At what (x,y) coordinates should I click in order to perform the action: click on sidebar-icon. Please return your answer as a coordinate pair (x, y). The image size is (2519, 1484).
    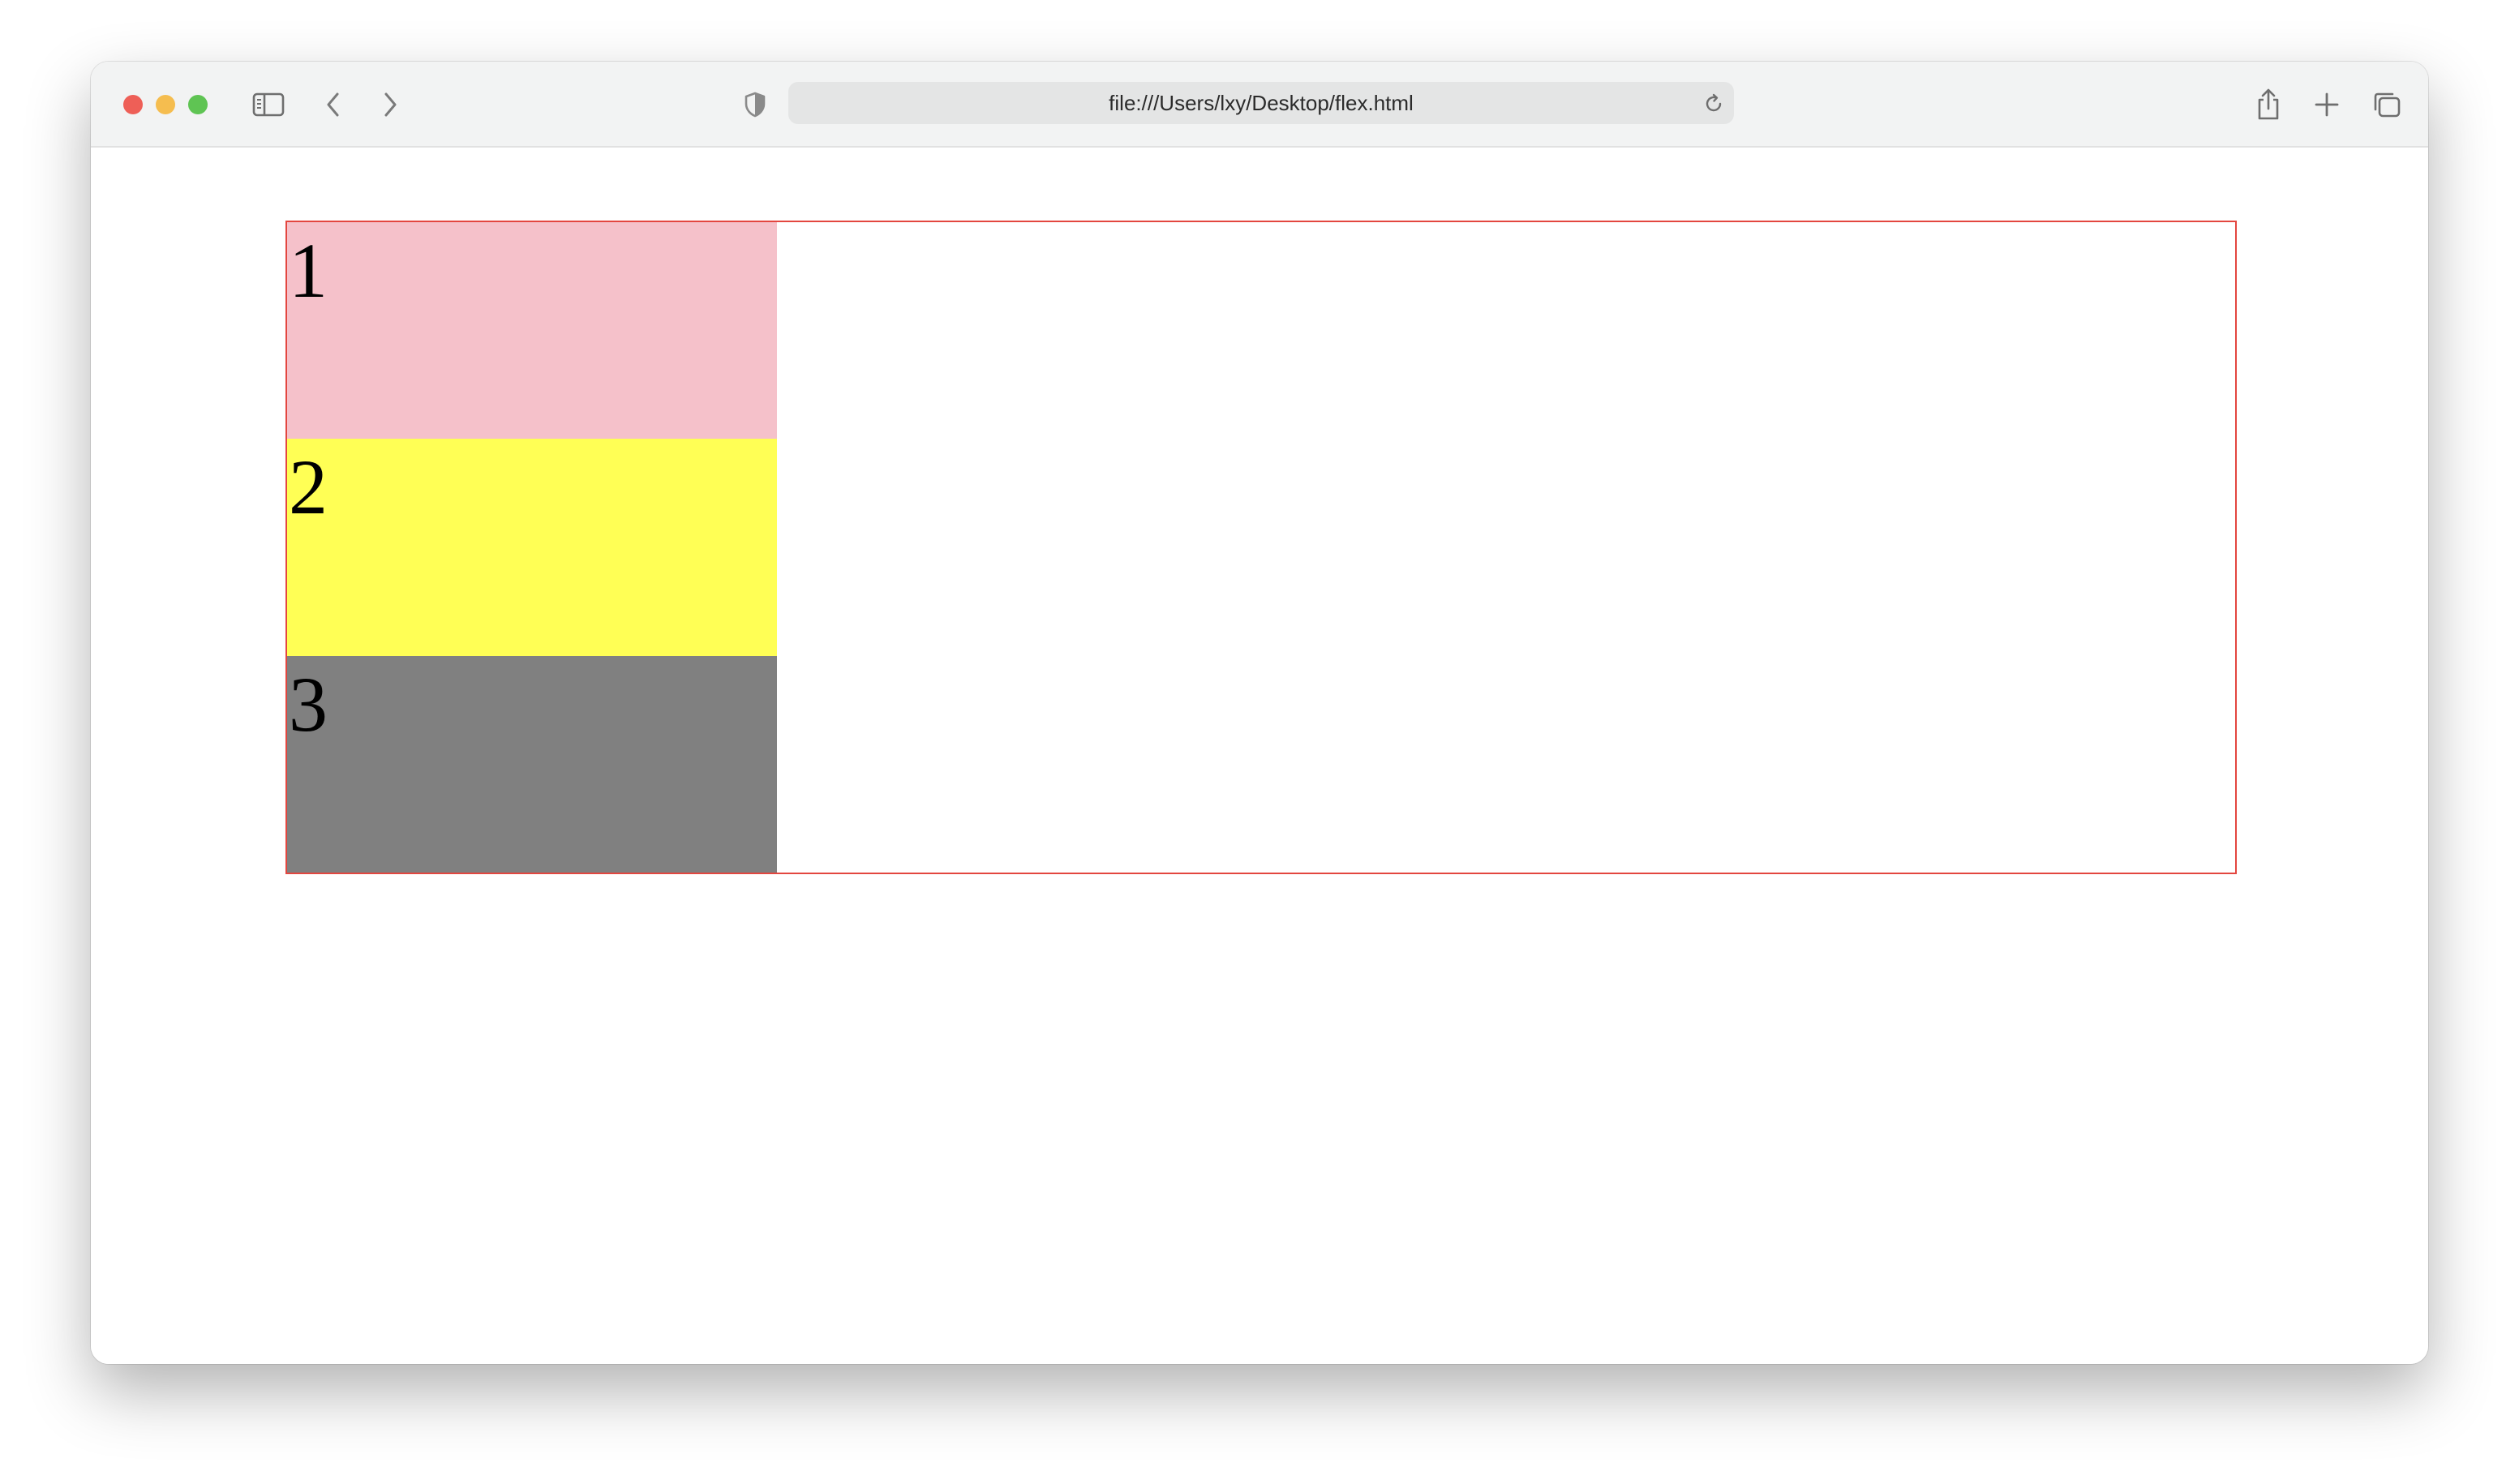
    Looking at the image, I should click on (268, 105).